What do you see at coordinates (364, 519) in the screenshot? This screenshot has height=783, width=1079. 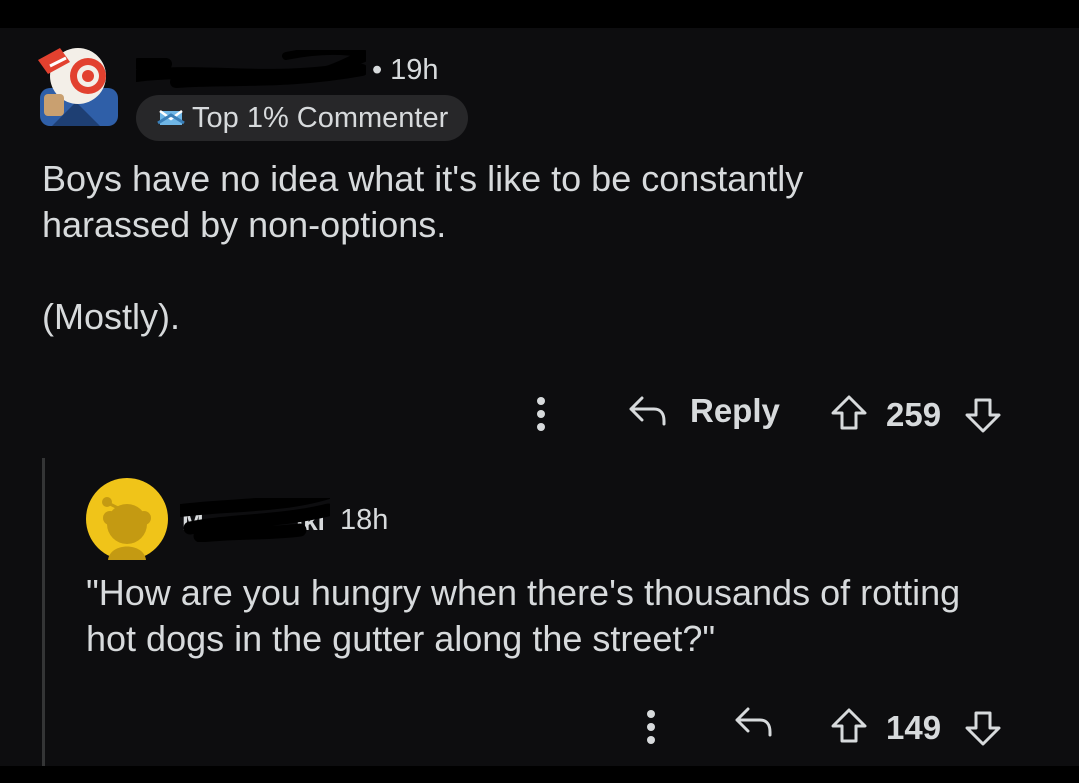 I see `reply-time: 18h` at bounding box center [364, 519].